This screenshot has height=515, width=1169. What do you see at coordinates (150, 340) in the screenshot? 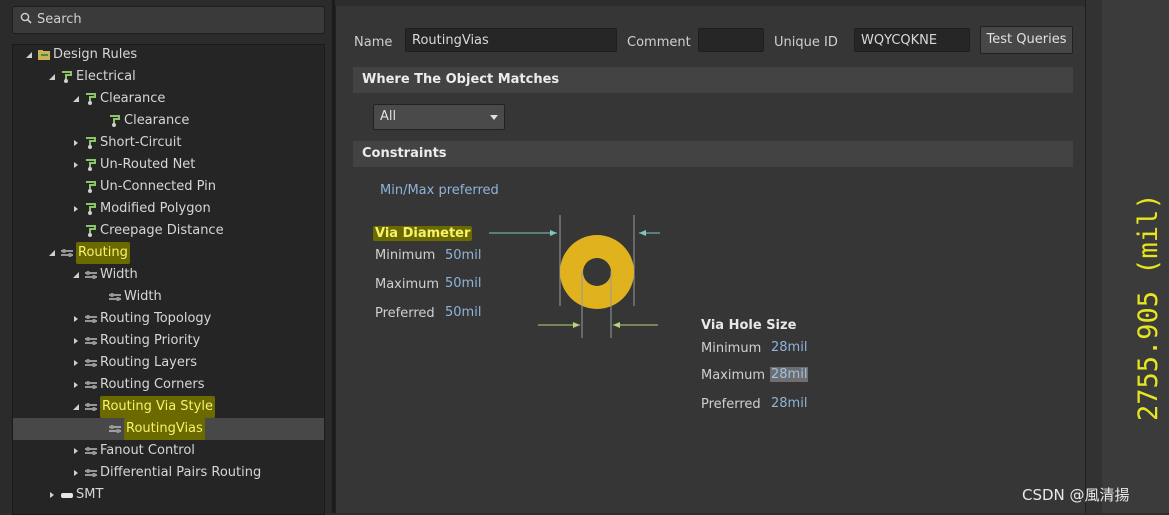
I see `tree-item-label: Routing Priority` at bounding box center [150, 340].